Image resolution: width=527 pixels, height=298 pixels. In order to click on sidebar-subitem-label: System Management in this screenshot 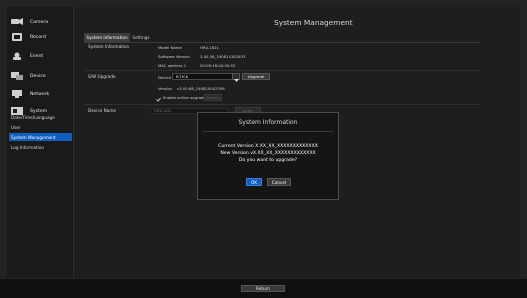, I will do `click(33, 137)`.